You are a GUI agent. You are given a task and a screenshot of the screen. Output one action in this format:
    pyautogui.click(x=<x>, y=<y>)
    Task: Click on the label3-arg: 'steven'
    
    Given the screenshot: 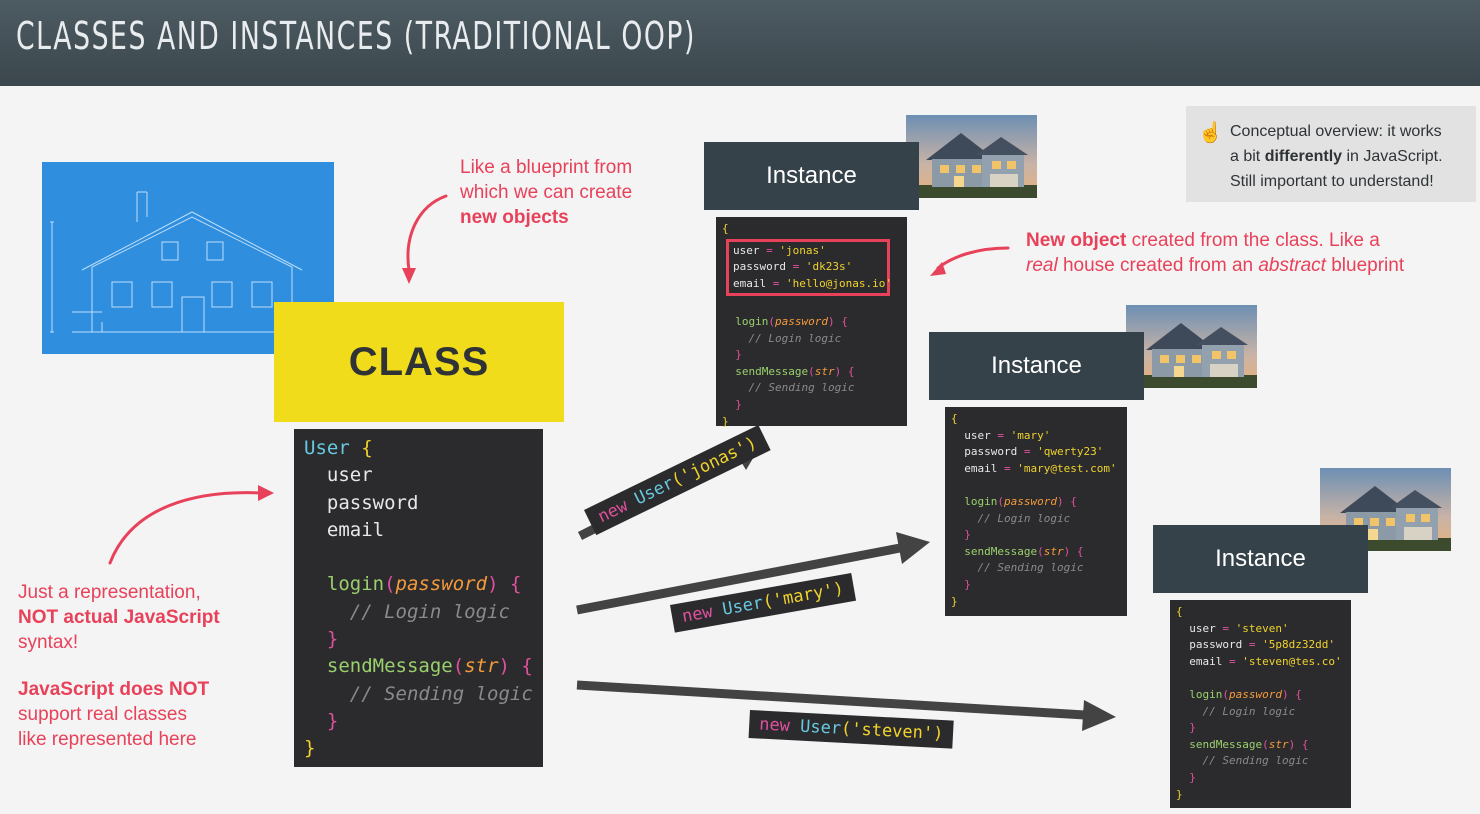 What is the action you would take?
    pyautogui.click(x=892, y=731)
    